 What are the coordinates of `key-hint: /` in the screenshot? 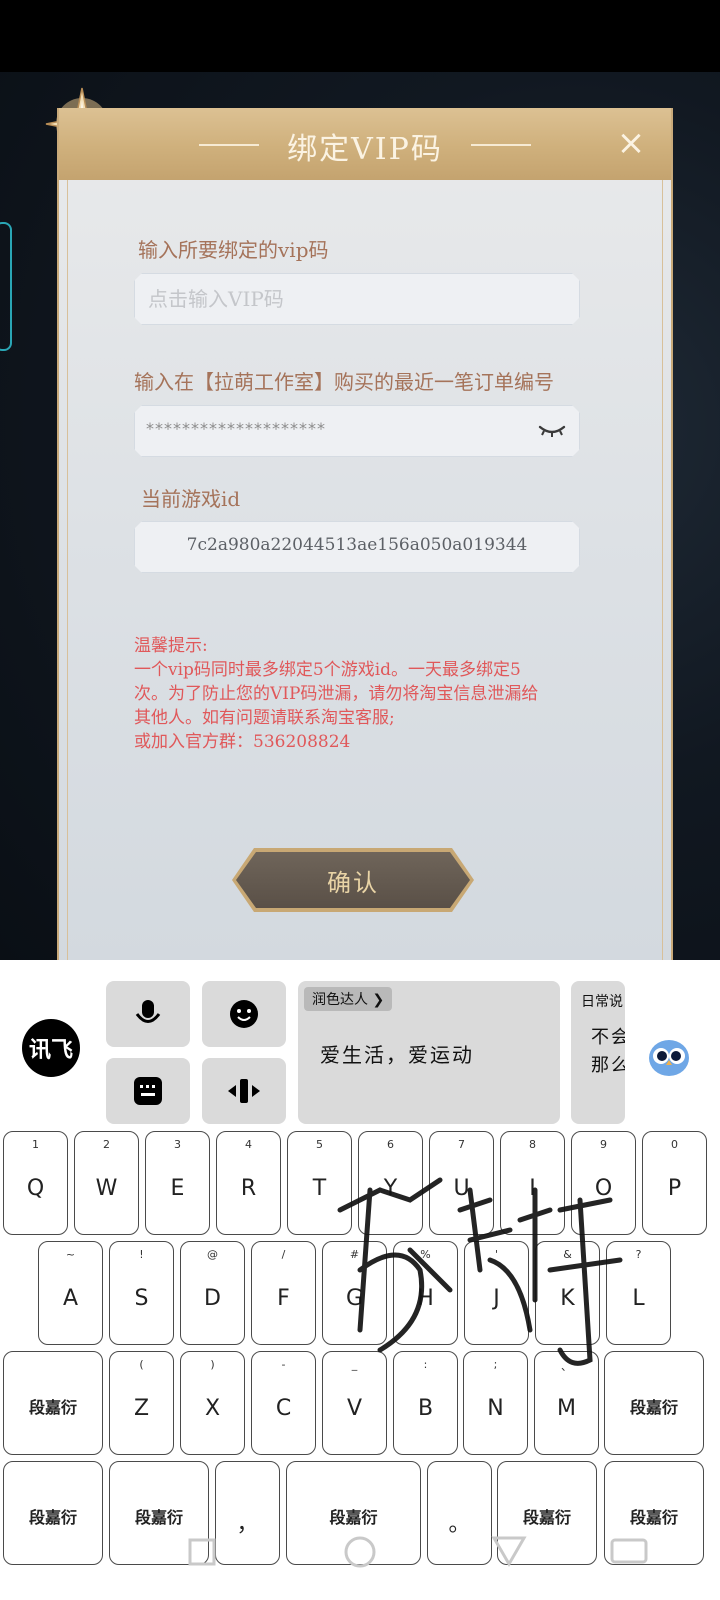 It's located at (283, 1254).